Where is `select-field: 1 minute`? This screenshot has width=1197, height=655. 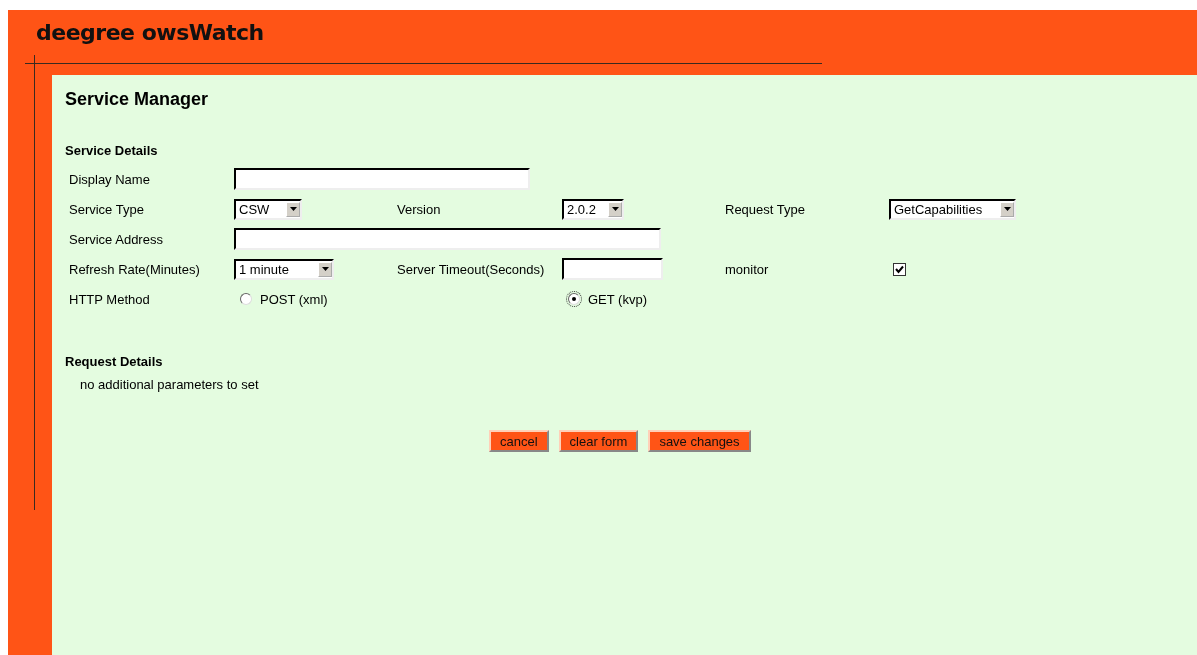
select-field: 1 minute is located at coordinates (284, 269).